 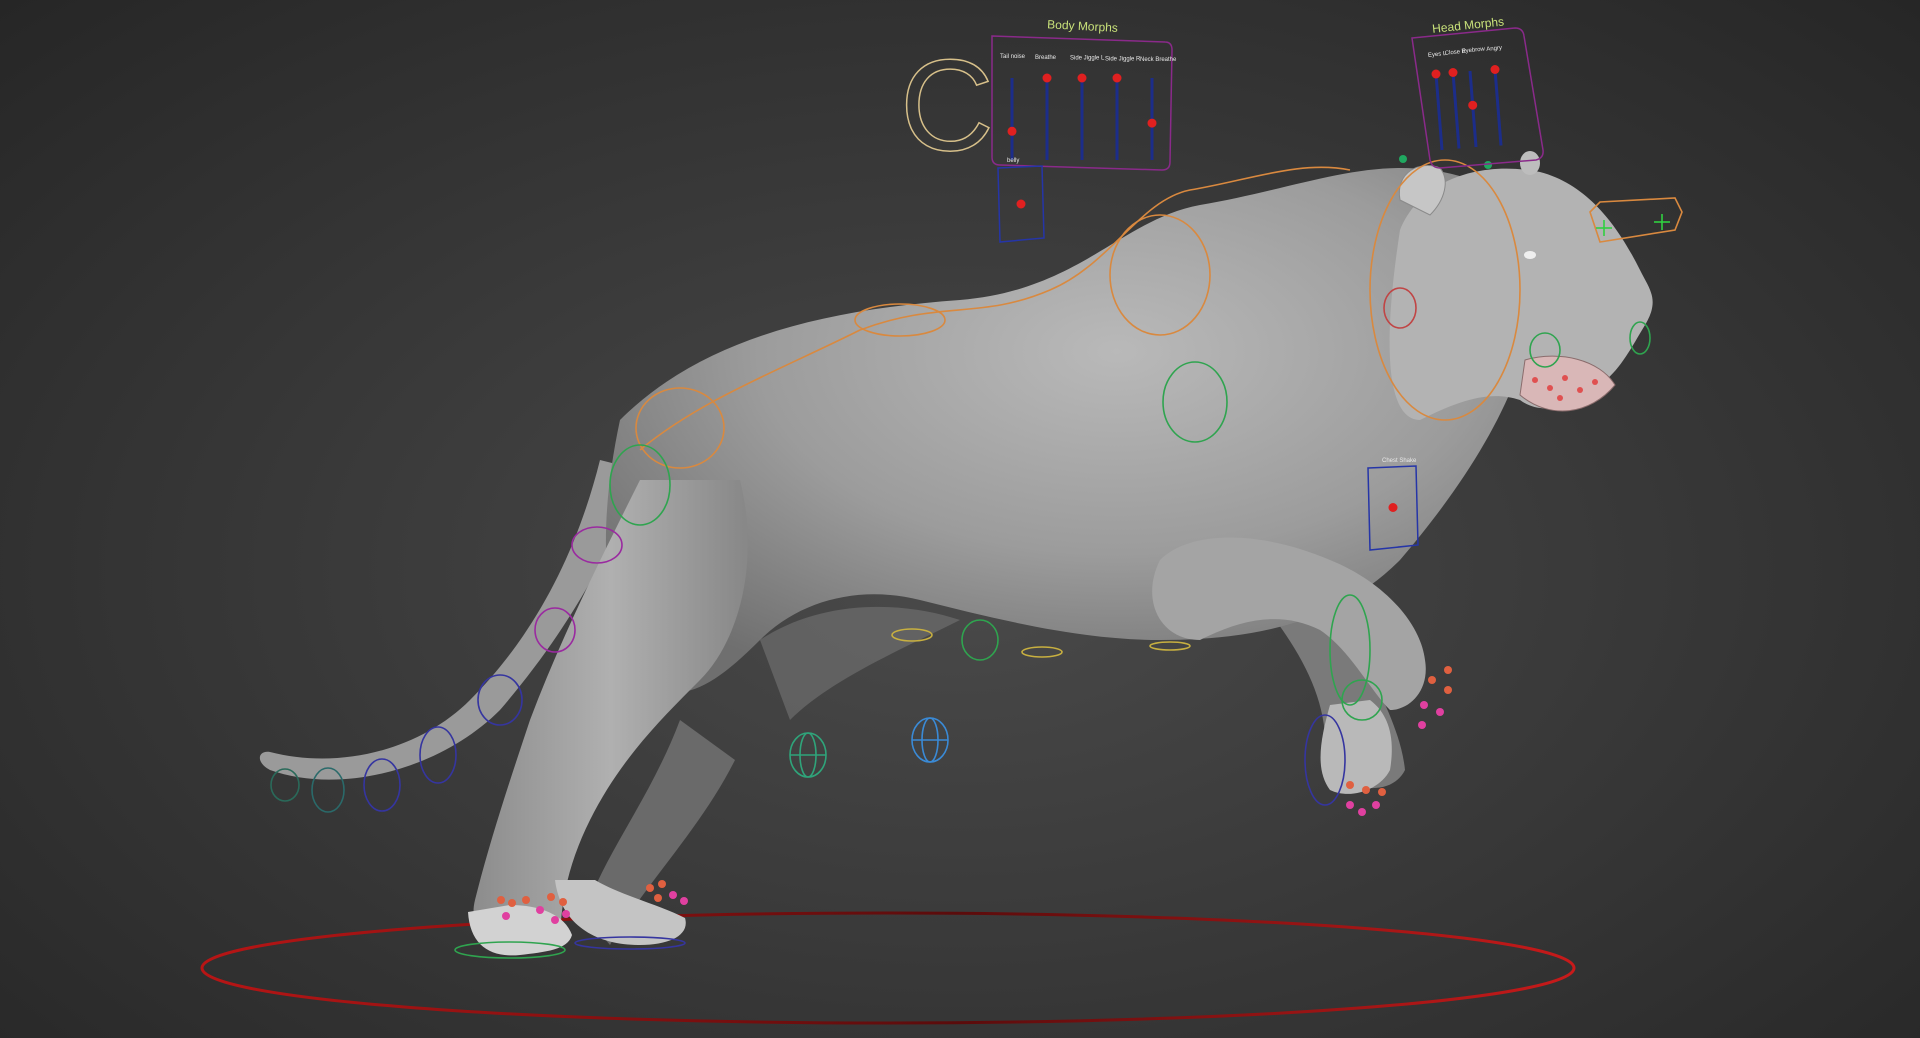 I want to click on ground-control-circle, so click(x=888, y=968).